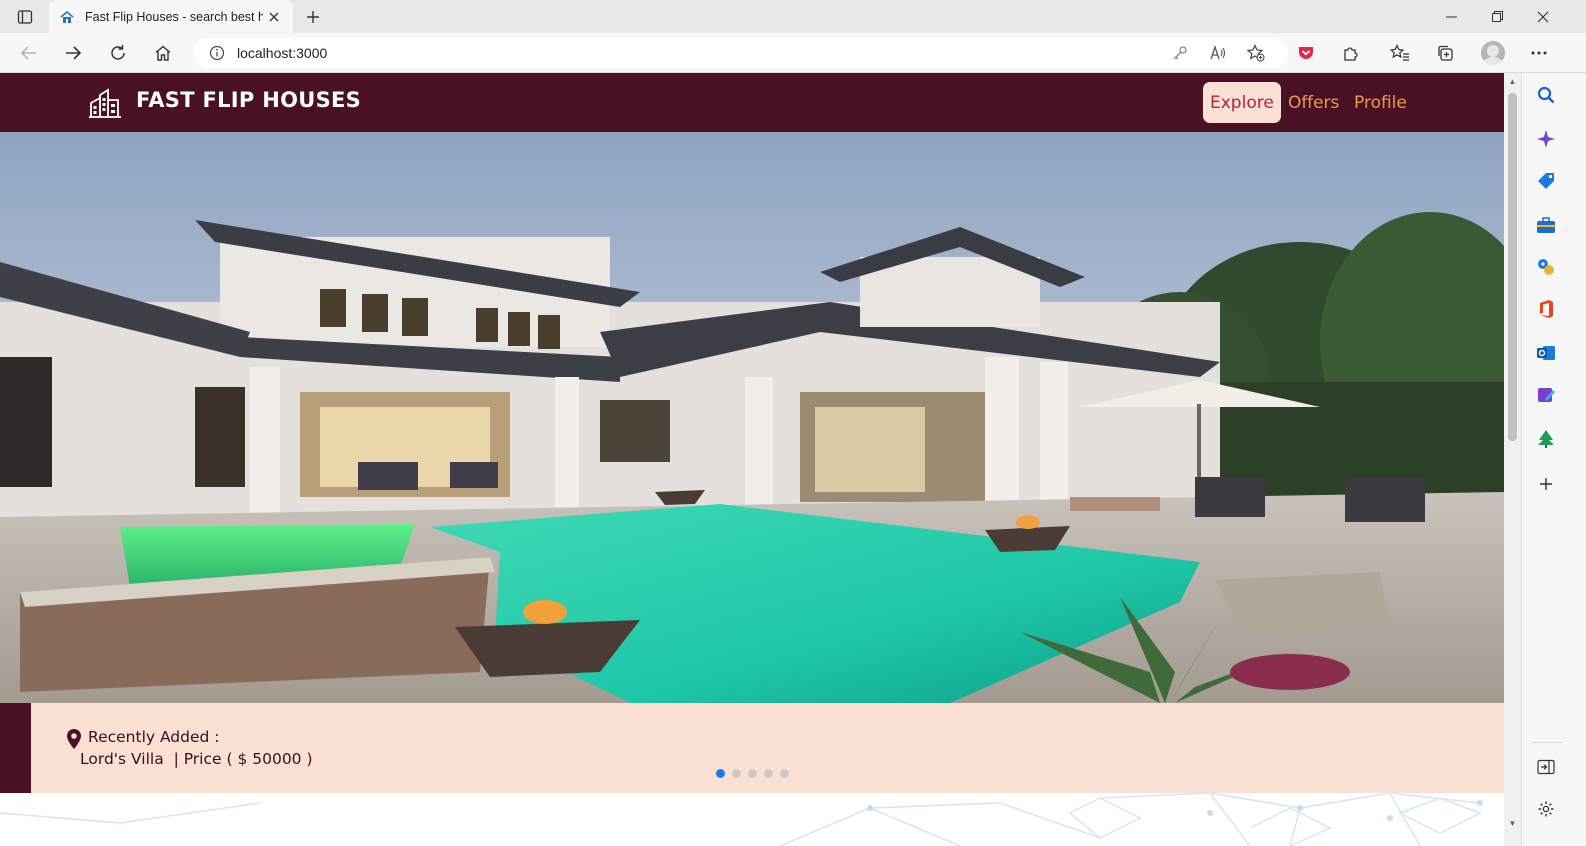 The width and height of the screenshot is (1586, 846). What do you see at coordinates (793, 16) in the screenshot?
I see `browser-titlebar: Fast Flip Houses - search best ho` at bounding box center [793, 16].